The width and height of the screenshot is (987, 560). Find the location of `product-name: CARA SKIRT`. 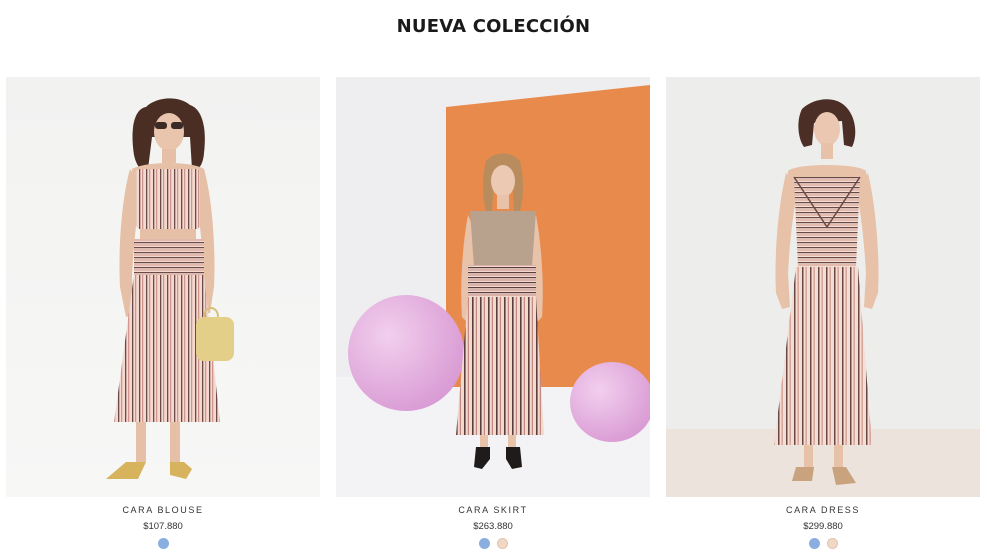

product-name: CARA SKIRT is located at coordinates (493, 510).